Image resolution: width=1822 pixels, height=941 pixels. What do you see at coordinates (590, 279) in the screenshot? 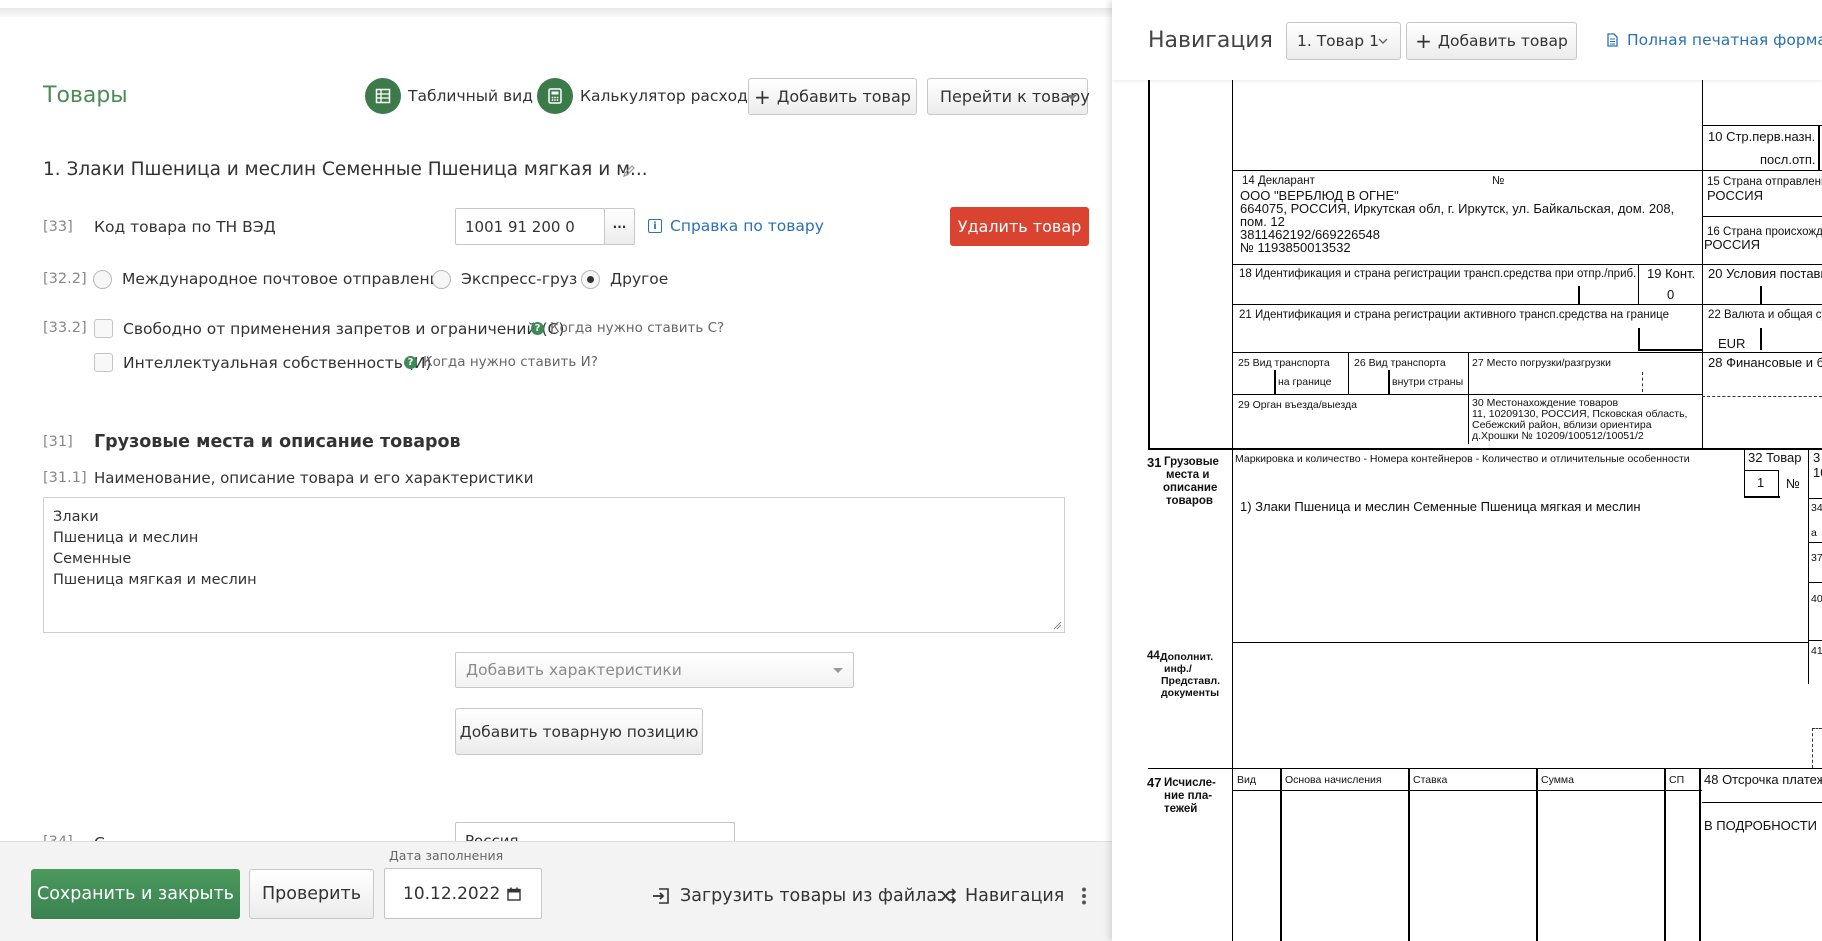
I see `radio-other` at bounding box center [590, 279].